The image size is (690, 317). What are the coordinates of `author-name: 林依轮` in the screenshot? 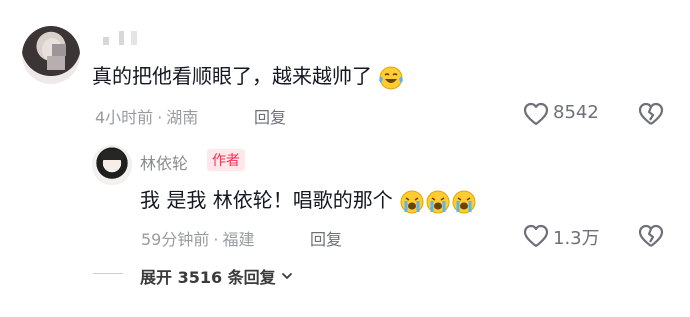 It's located at (164, 162).